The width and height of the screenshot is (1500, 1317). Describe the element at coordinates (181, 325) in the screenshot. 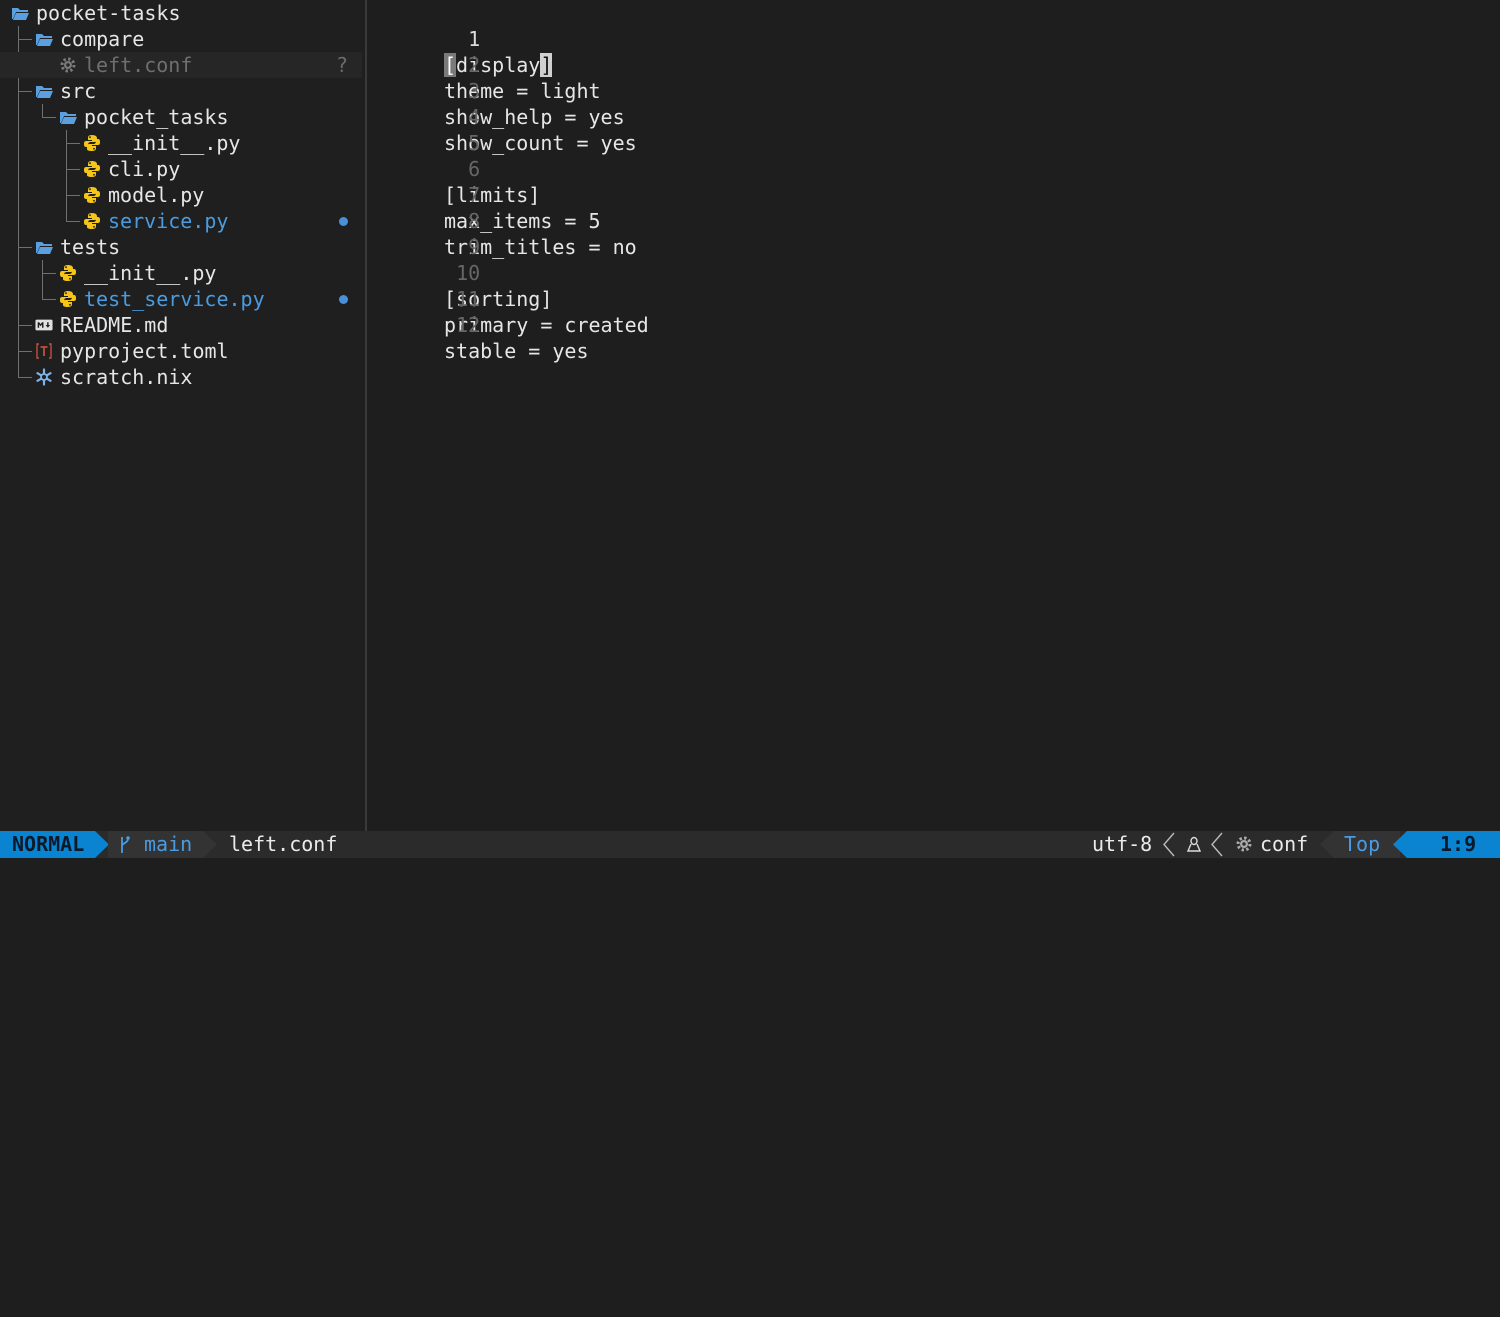

I see `tree-file-readme-md: README.md` at that location.